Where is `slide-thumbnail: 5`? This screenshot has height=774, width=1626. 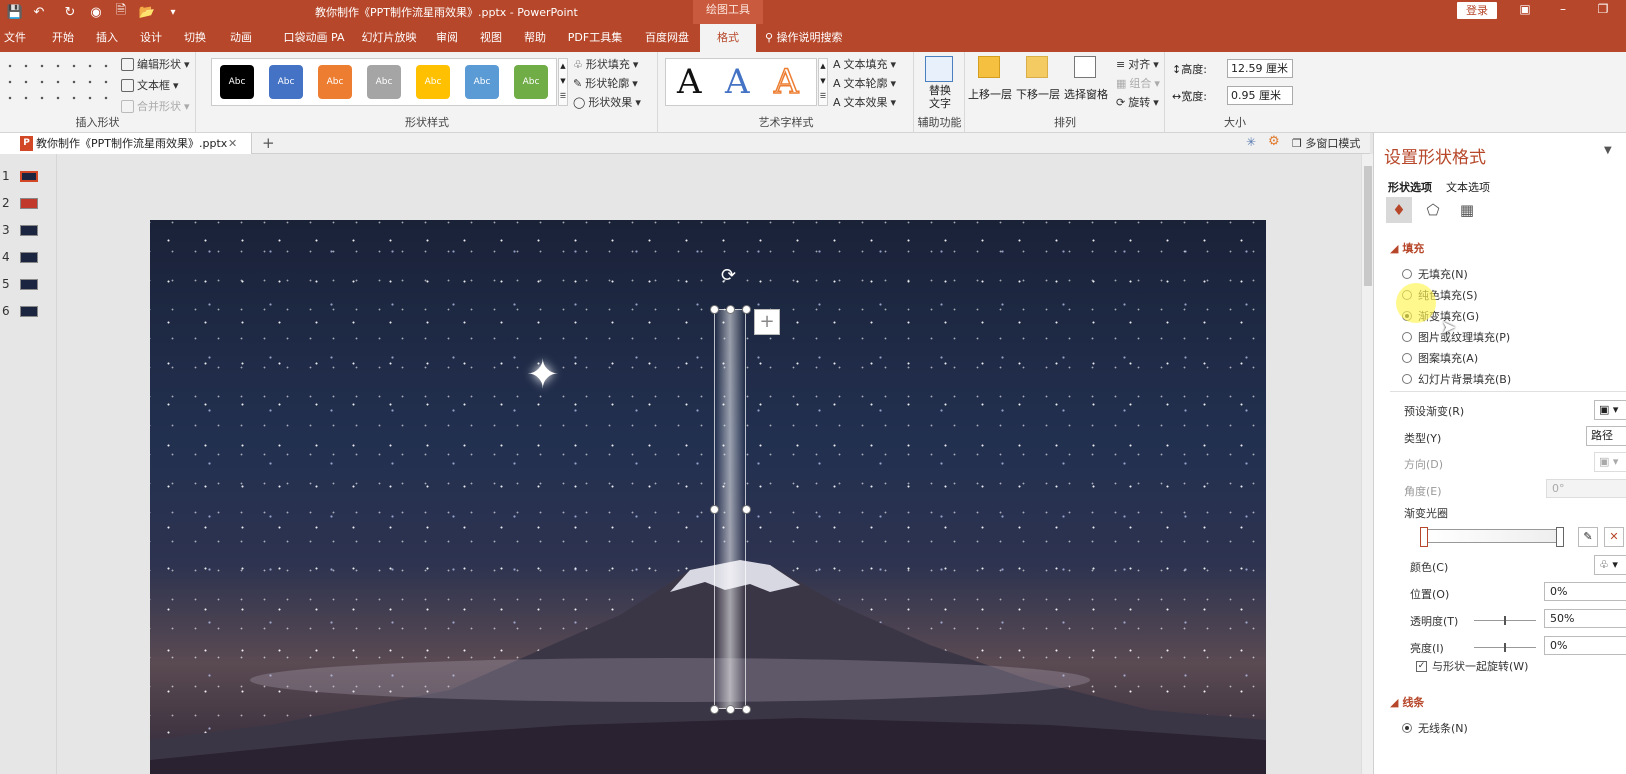
slide-thumbnail: 5 is located at coordinates (28, 285).